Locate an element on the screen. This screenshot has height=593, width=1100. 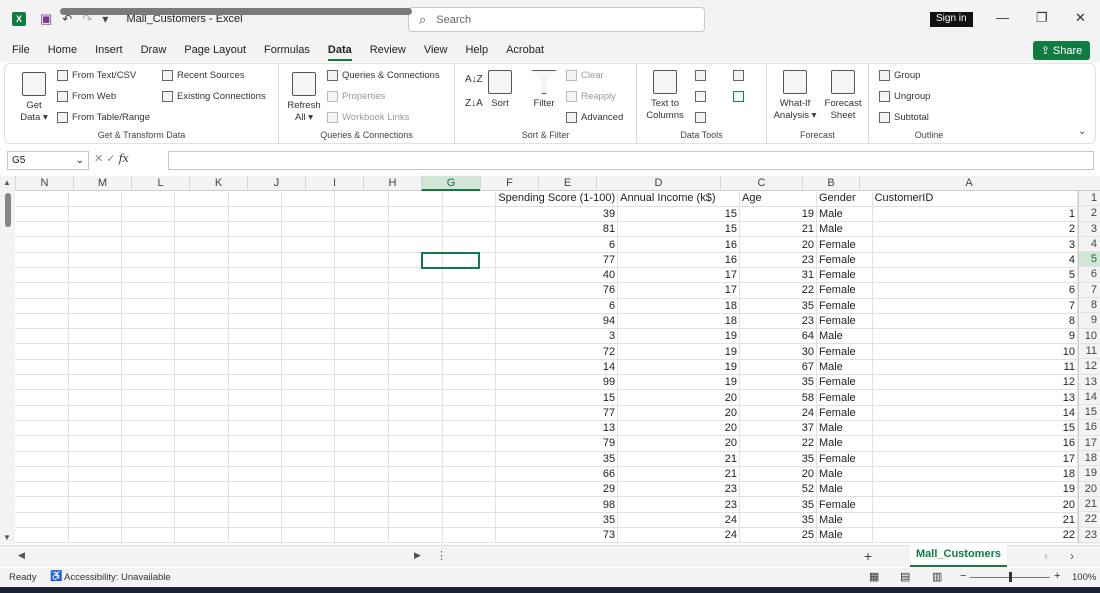
cell: 20 is located at coordinates (778, 244).